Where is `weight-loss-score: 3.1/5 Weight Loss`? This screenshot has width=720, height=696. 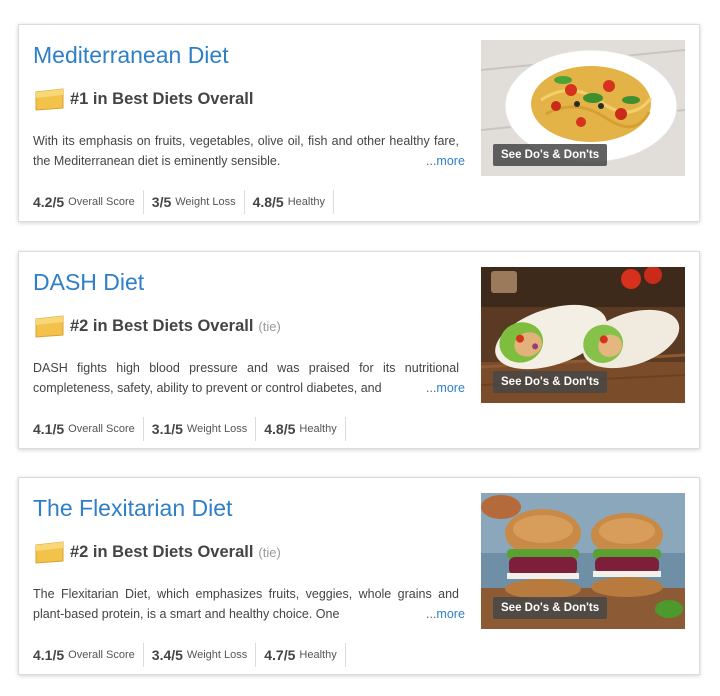 weight-loss-score: 3.1/5 Weight Loss is located at coordinates (200, 429).